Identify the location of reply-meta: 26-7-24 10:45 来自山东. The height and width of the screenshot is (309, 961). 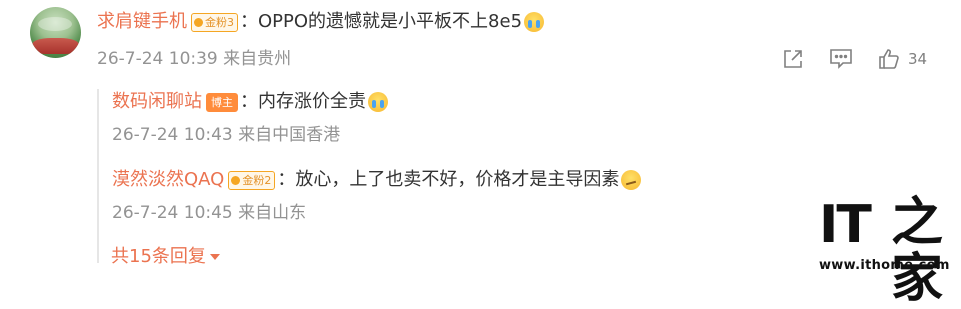
(209, 213).